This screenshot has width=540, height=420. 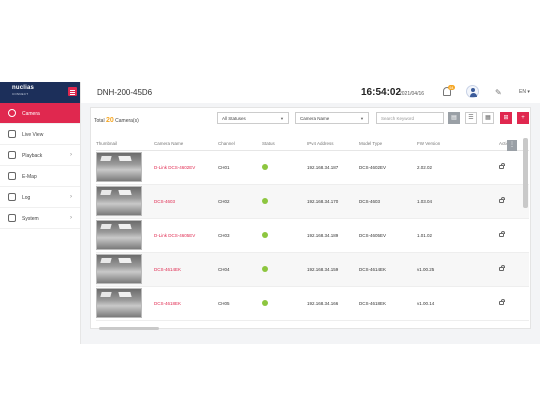 What do you see at coordinates (498, 92) in the screenshot?
I see `edit-icon: ✎` at bounding box center [498, 92].